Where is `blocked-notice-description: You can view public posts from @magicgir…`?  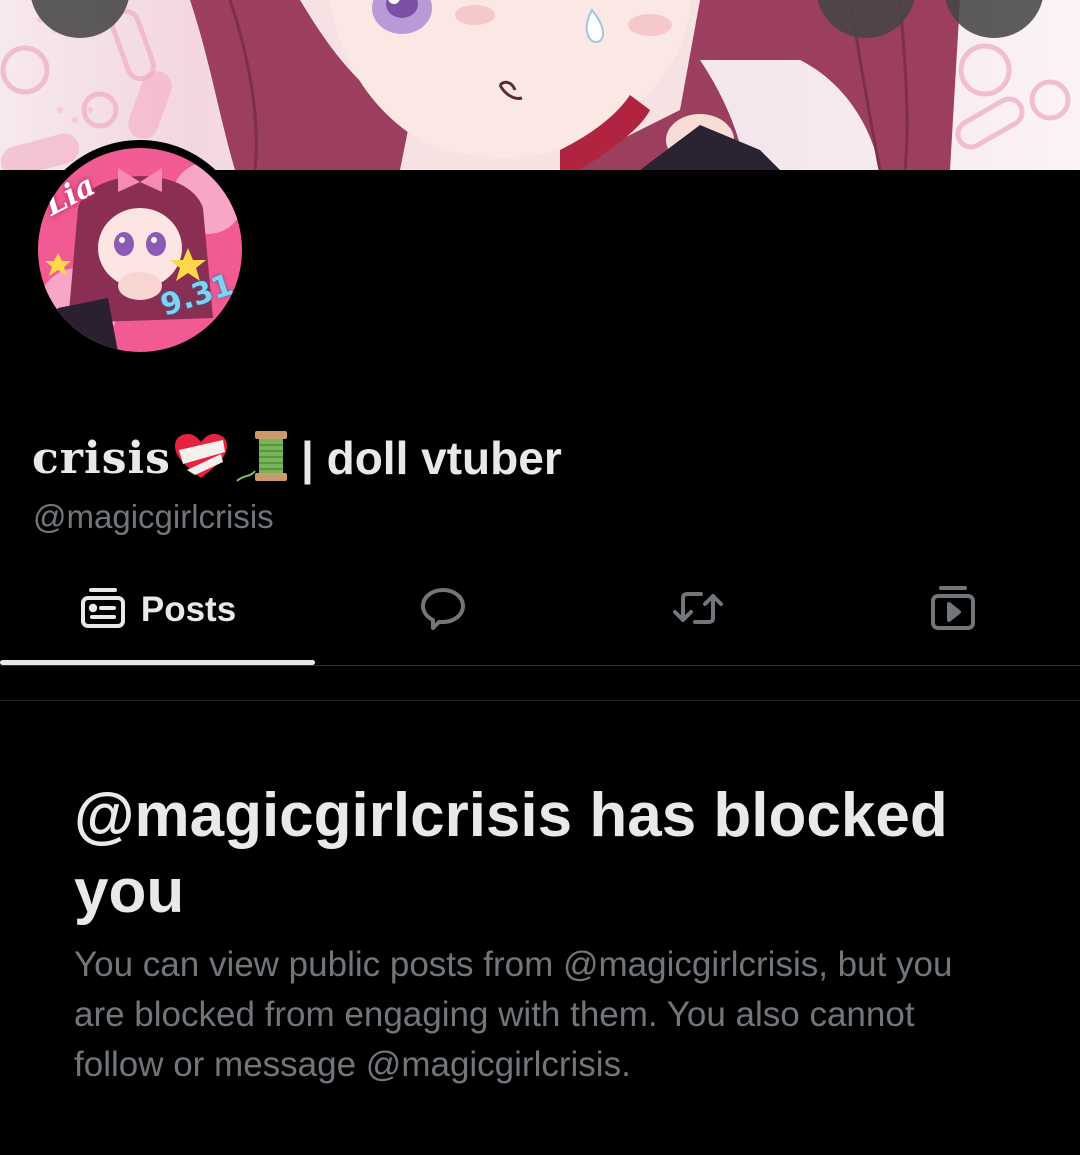
blocked-notice-description: You can view public posts from @magicgir… is located at coordinates (513, 1014).